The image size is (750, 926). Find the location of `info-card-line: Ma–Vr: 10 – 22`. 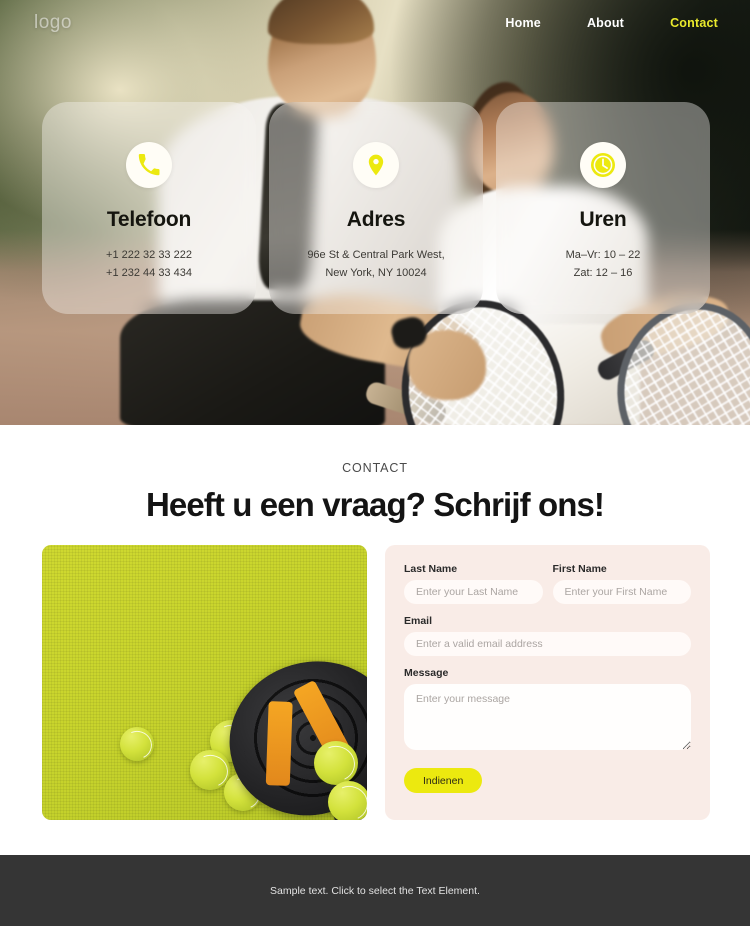

info-card-line: Ma–Vr: 10 – 22 is located at coordinates (603, 255).